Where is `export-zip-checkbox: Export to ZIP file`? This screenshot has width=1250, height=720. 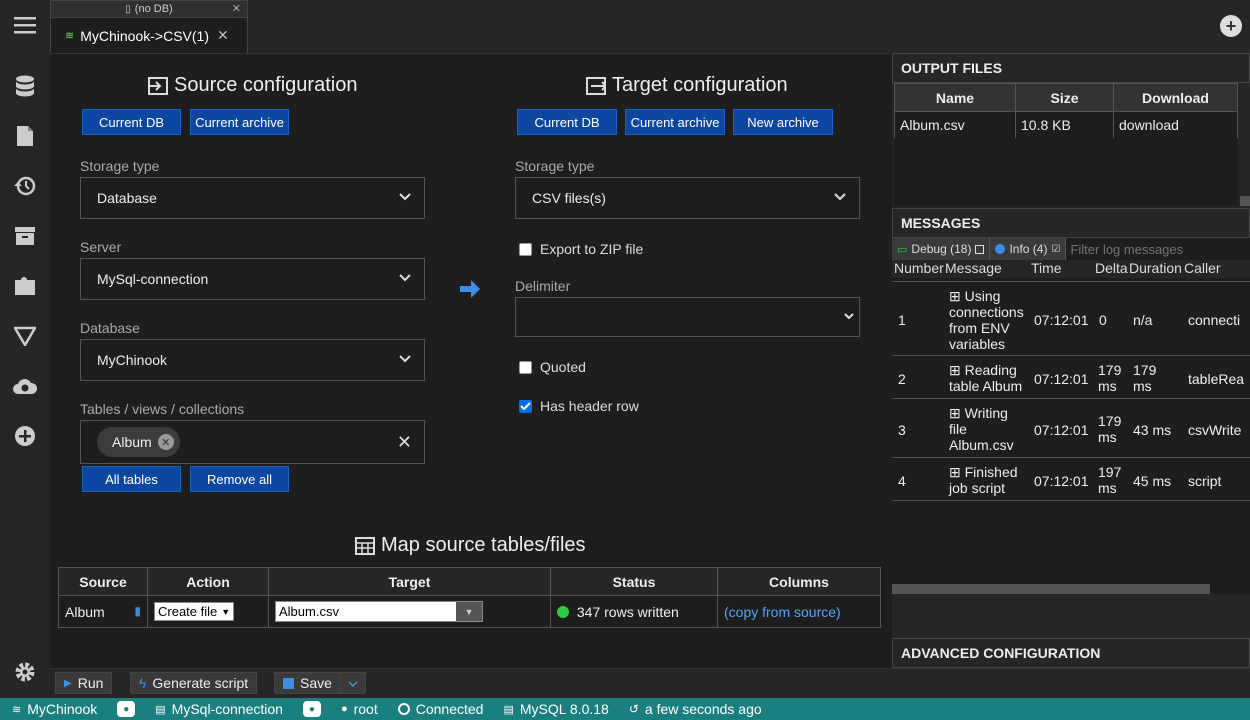 export-zip-checkbox: Export to ZIP file is located at coordinates (581, 249).